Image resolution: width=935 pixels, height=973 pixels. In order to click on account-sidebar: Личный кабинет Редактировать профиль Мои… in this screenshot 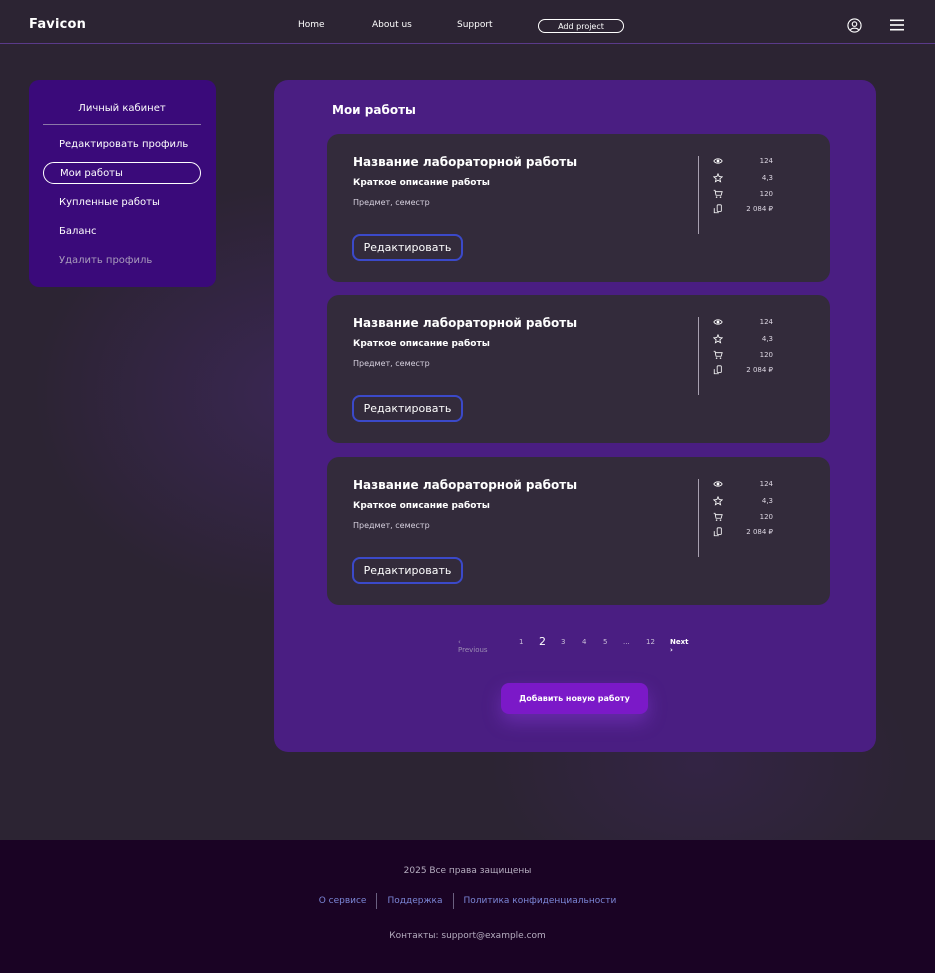, I will do `click(122, 183)`.